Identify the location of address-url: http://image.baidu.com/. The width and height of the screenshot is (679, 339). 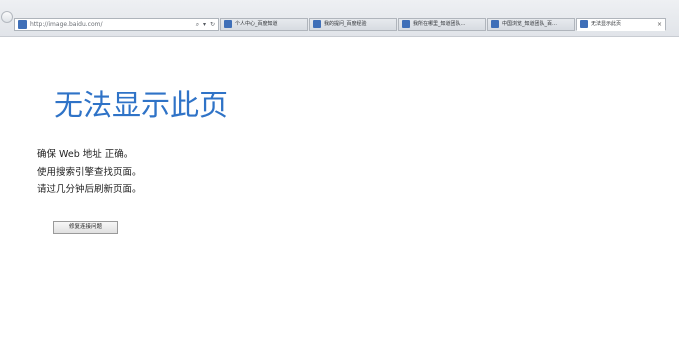
(66, 24).